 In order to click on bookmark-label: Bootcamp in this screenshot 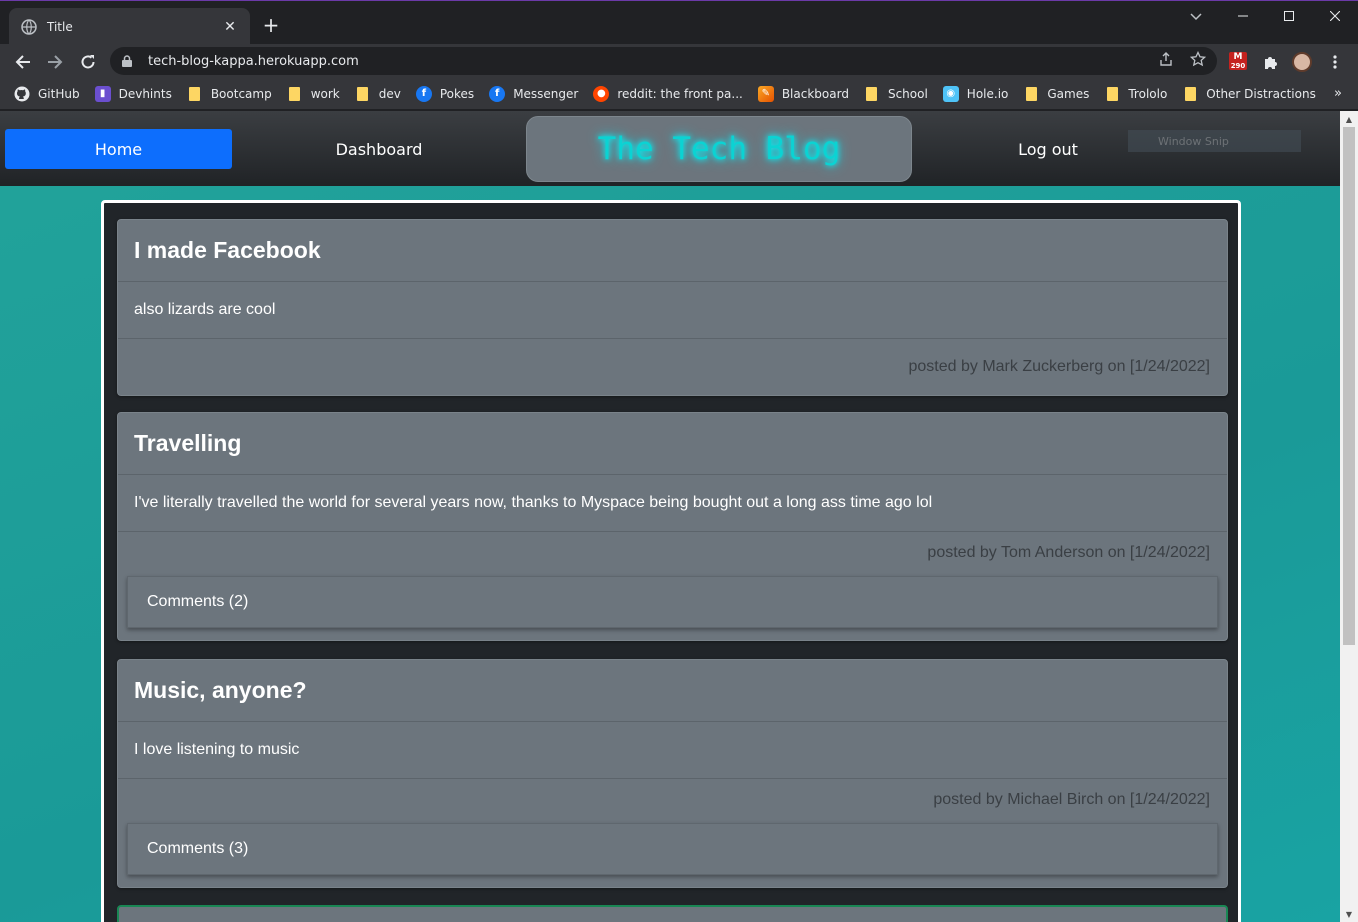, I will do `click(241, 93)`.